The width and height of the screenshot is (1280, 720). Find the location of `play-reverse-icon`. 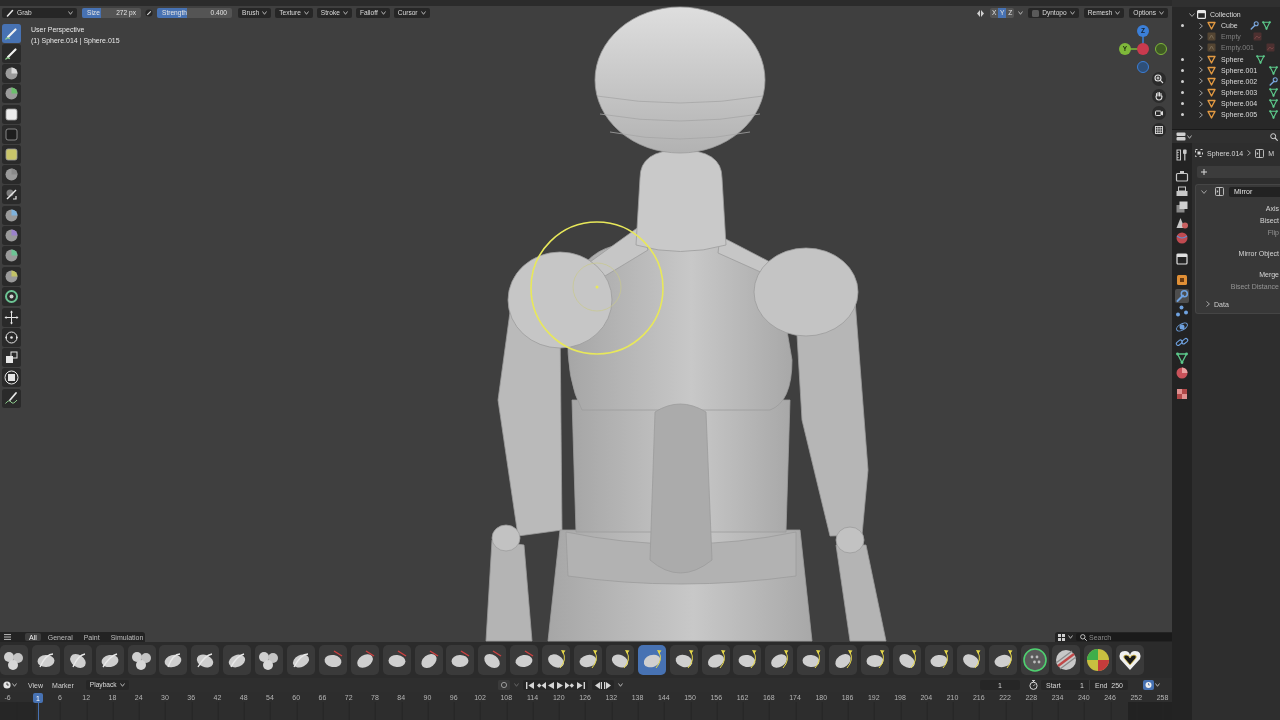

play-reverse-icon is located at coordinates (551, 685).